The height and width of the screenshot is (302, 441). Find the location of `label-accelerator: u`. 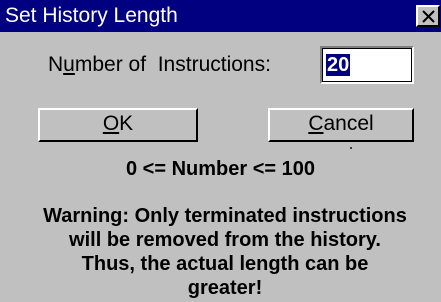

label-accelerator: u is located at coordinates (69, 64).